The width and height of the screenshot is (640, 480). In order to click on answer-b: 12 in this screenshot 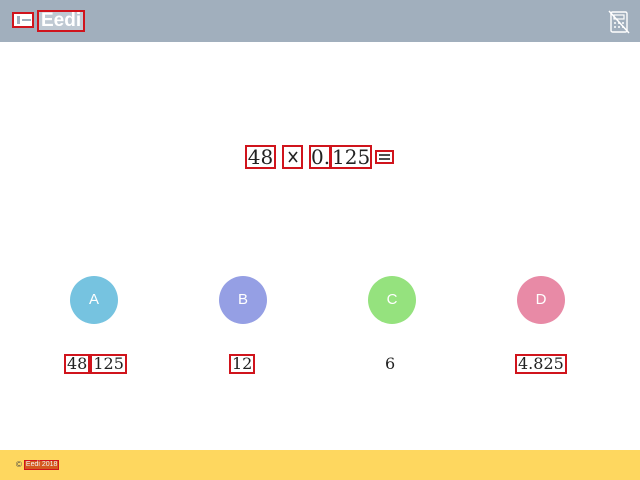, I will do `click(242, 364)`.